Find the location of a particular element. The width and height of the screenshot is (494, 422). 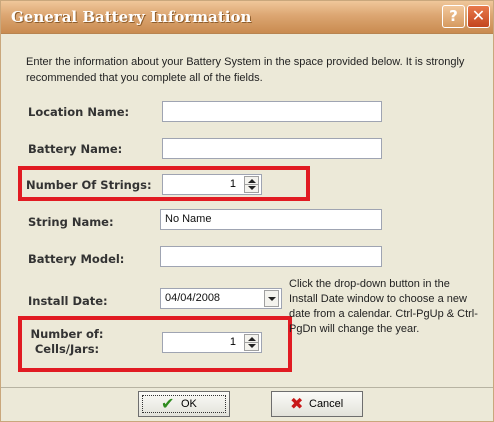

cancel-label: Cancel is located at coordinates (326, 404).